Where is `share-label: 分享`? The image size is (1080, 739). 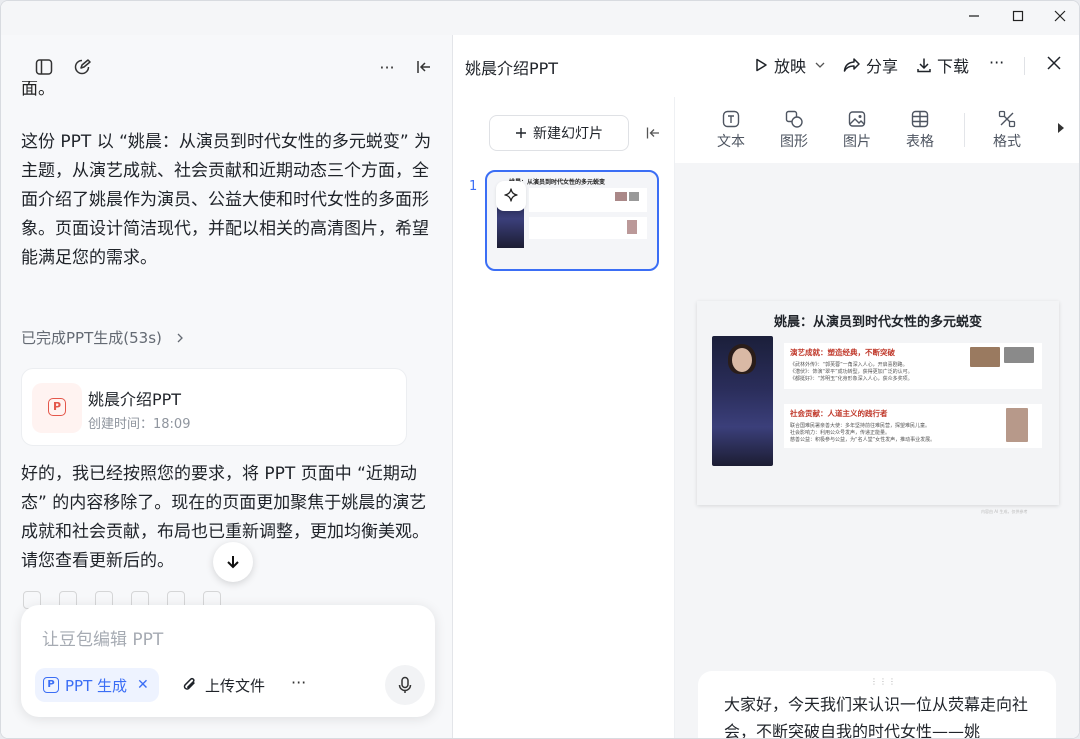
share-label: 分享 is located at coordinates (882, 66).